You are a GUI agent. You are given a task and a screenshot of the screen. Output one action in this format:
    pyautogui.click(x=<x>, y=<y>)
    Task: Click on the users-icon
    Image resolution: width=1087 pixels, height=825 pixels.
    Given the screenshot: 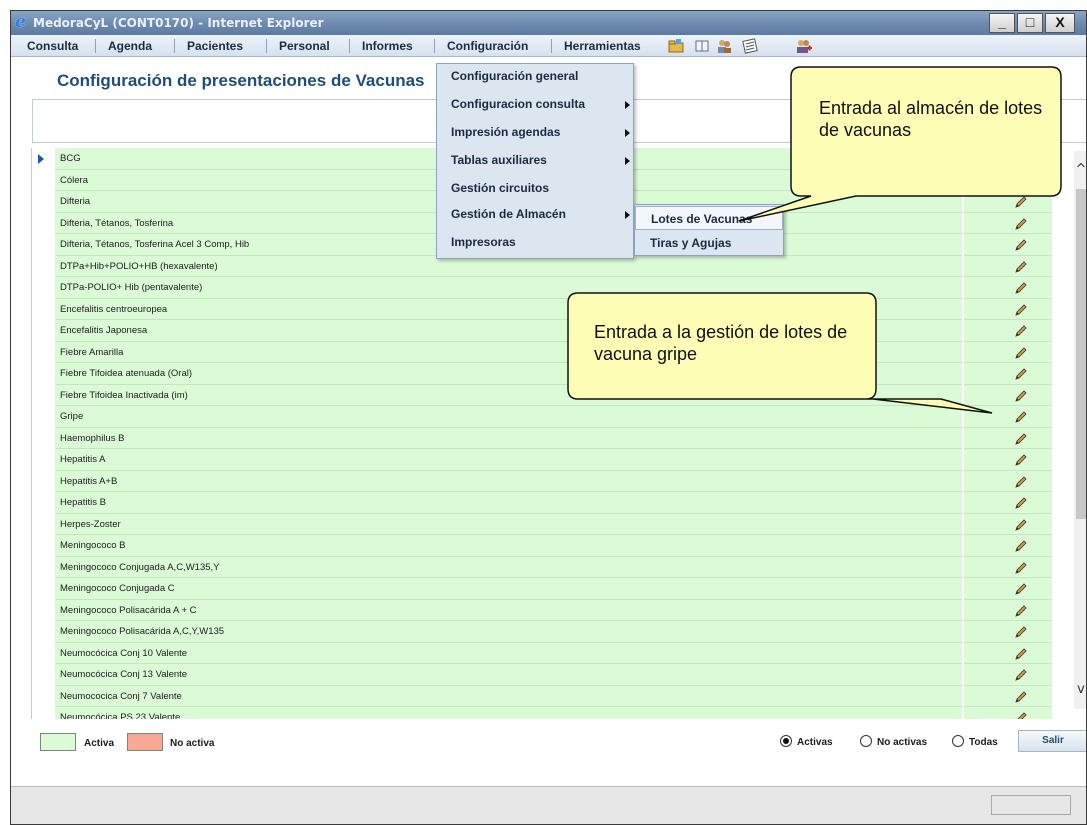 What is the action you would take?
    pyautogui.click(x=724, y=46)
    